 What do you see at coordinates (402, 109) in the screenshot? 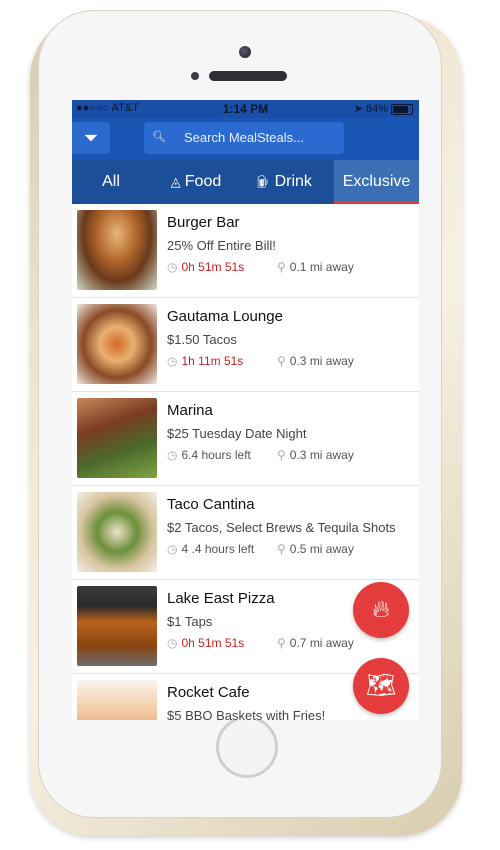
I see `battery-icon` at bounding box center [402, 109].